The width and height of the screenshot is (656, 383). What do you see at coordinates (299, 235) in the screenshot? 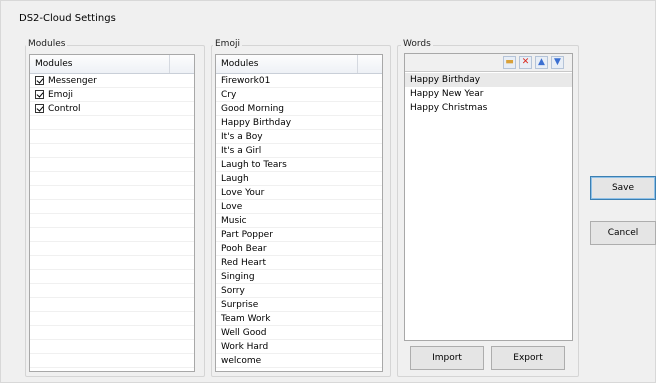
I see `emoji-item: Part Popper` at bounding box center [299, 235].